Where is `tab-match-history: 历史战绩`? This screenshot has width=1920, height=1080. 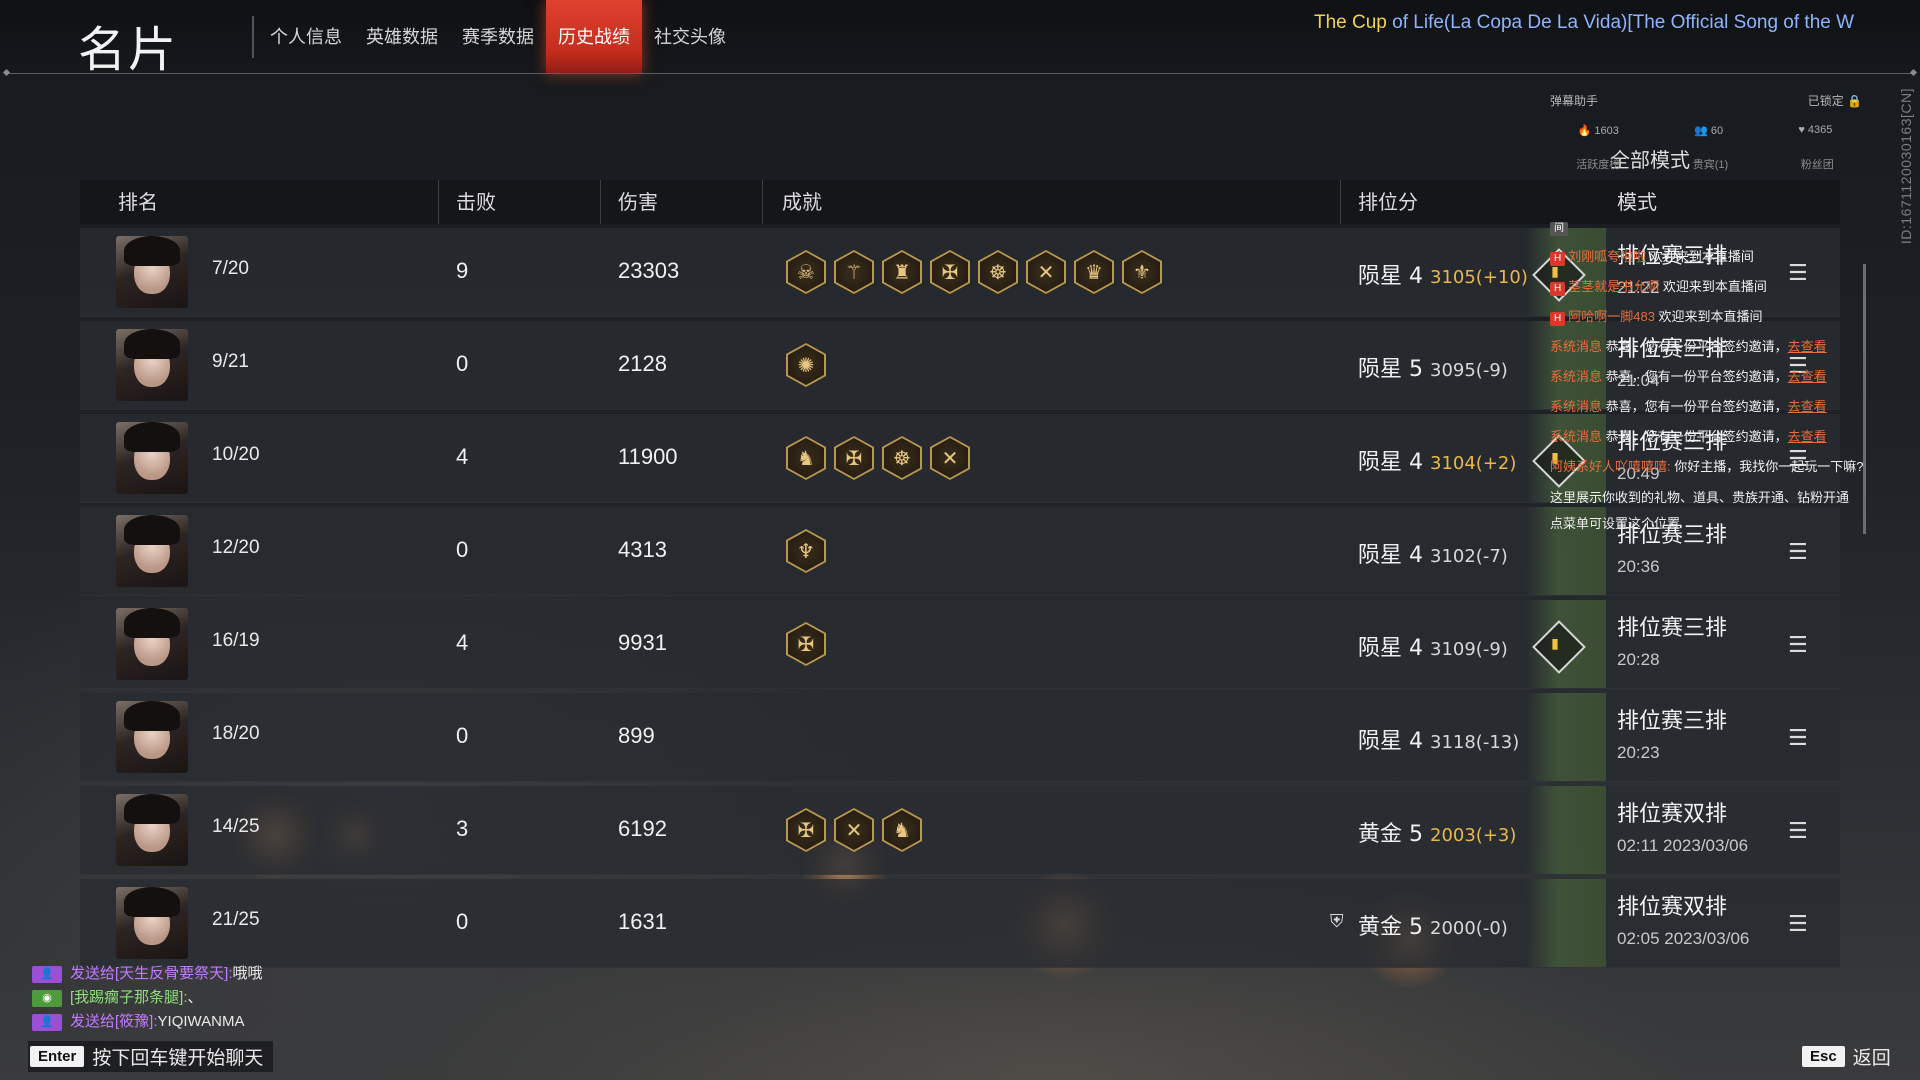
tab-match-history: 历史战绩 is located at coordinates (594, 37).